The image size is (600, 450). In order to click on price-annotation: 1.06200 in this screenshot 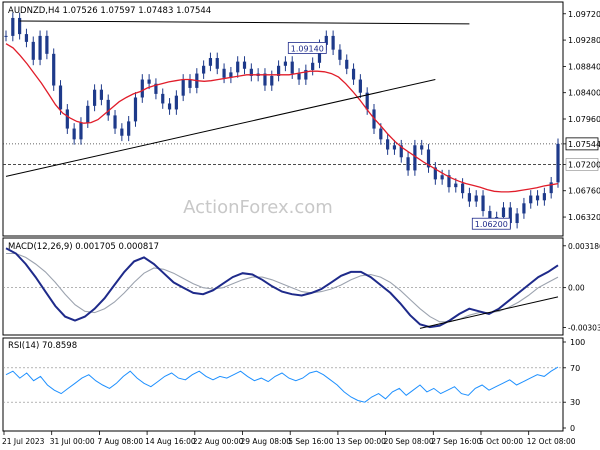, I will do `click(491, 223)`.